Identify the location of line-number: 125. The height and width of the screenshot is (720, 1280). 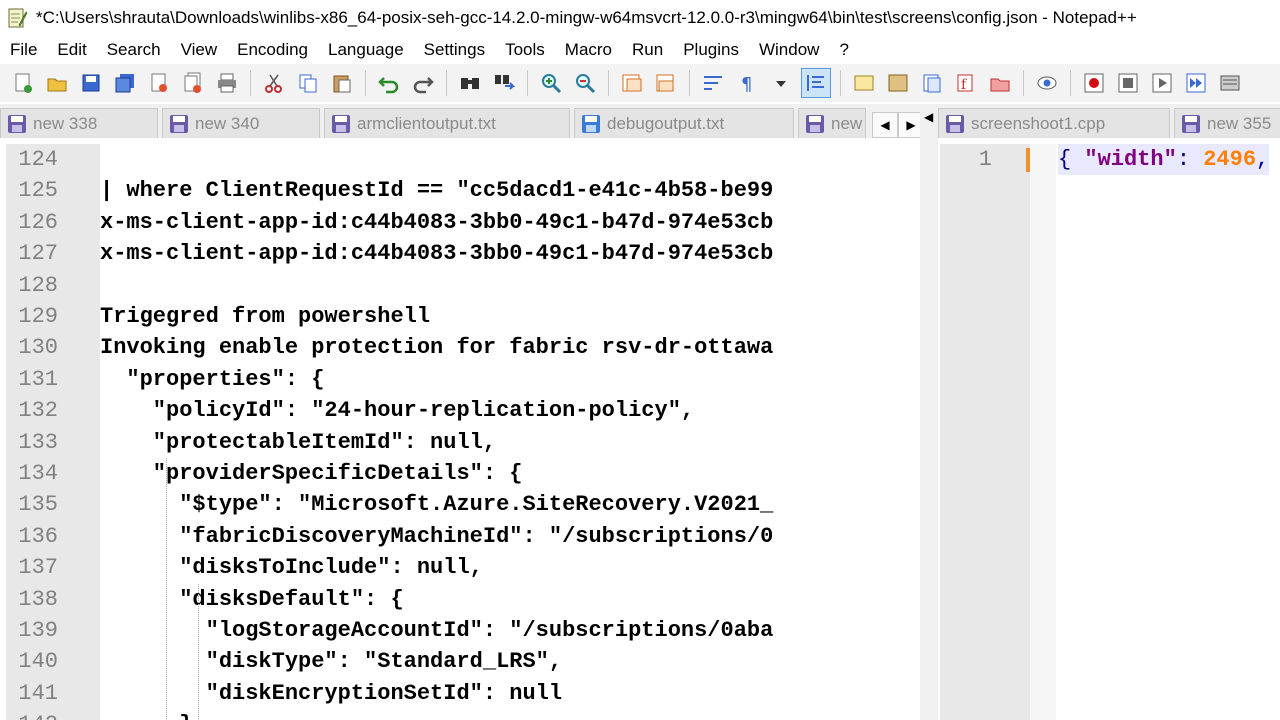
(38, 191).